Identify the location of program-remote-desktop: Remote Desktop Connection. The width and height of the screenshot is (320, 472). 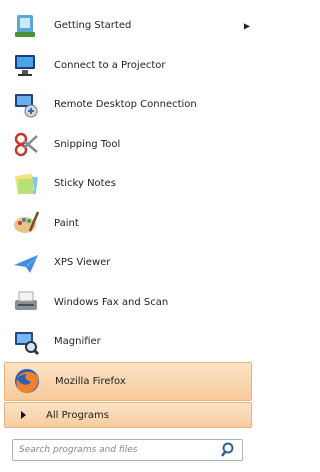
(128, 105).